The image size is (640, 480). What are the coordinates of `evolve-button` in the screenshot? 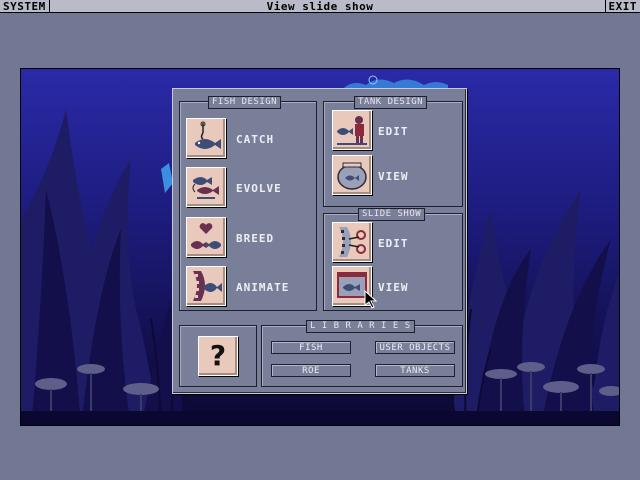 It's located at (206, 187).